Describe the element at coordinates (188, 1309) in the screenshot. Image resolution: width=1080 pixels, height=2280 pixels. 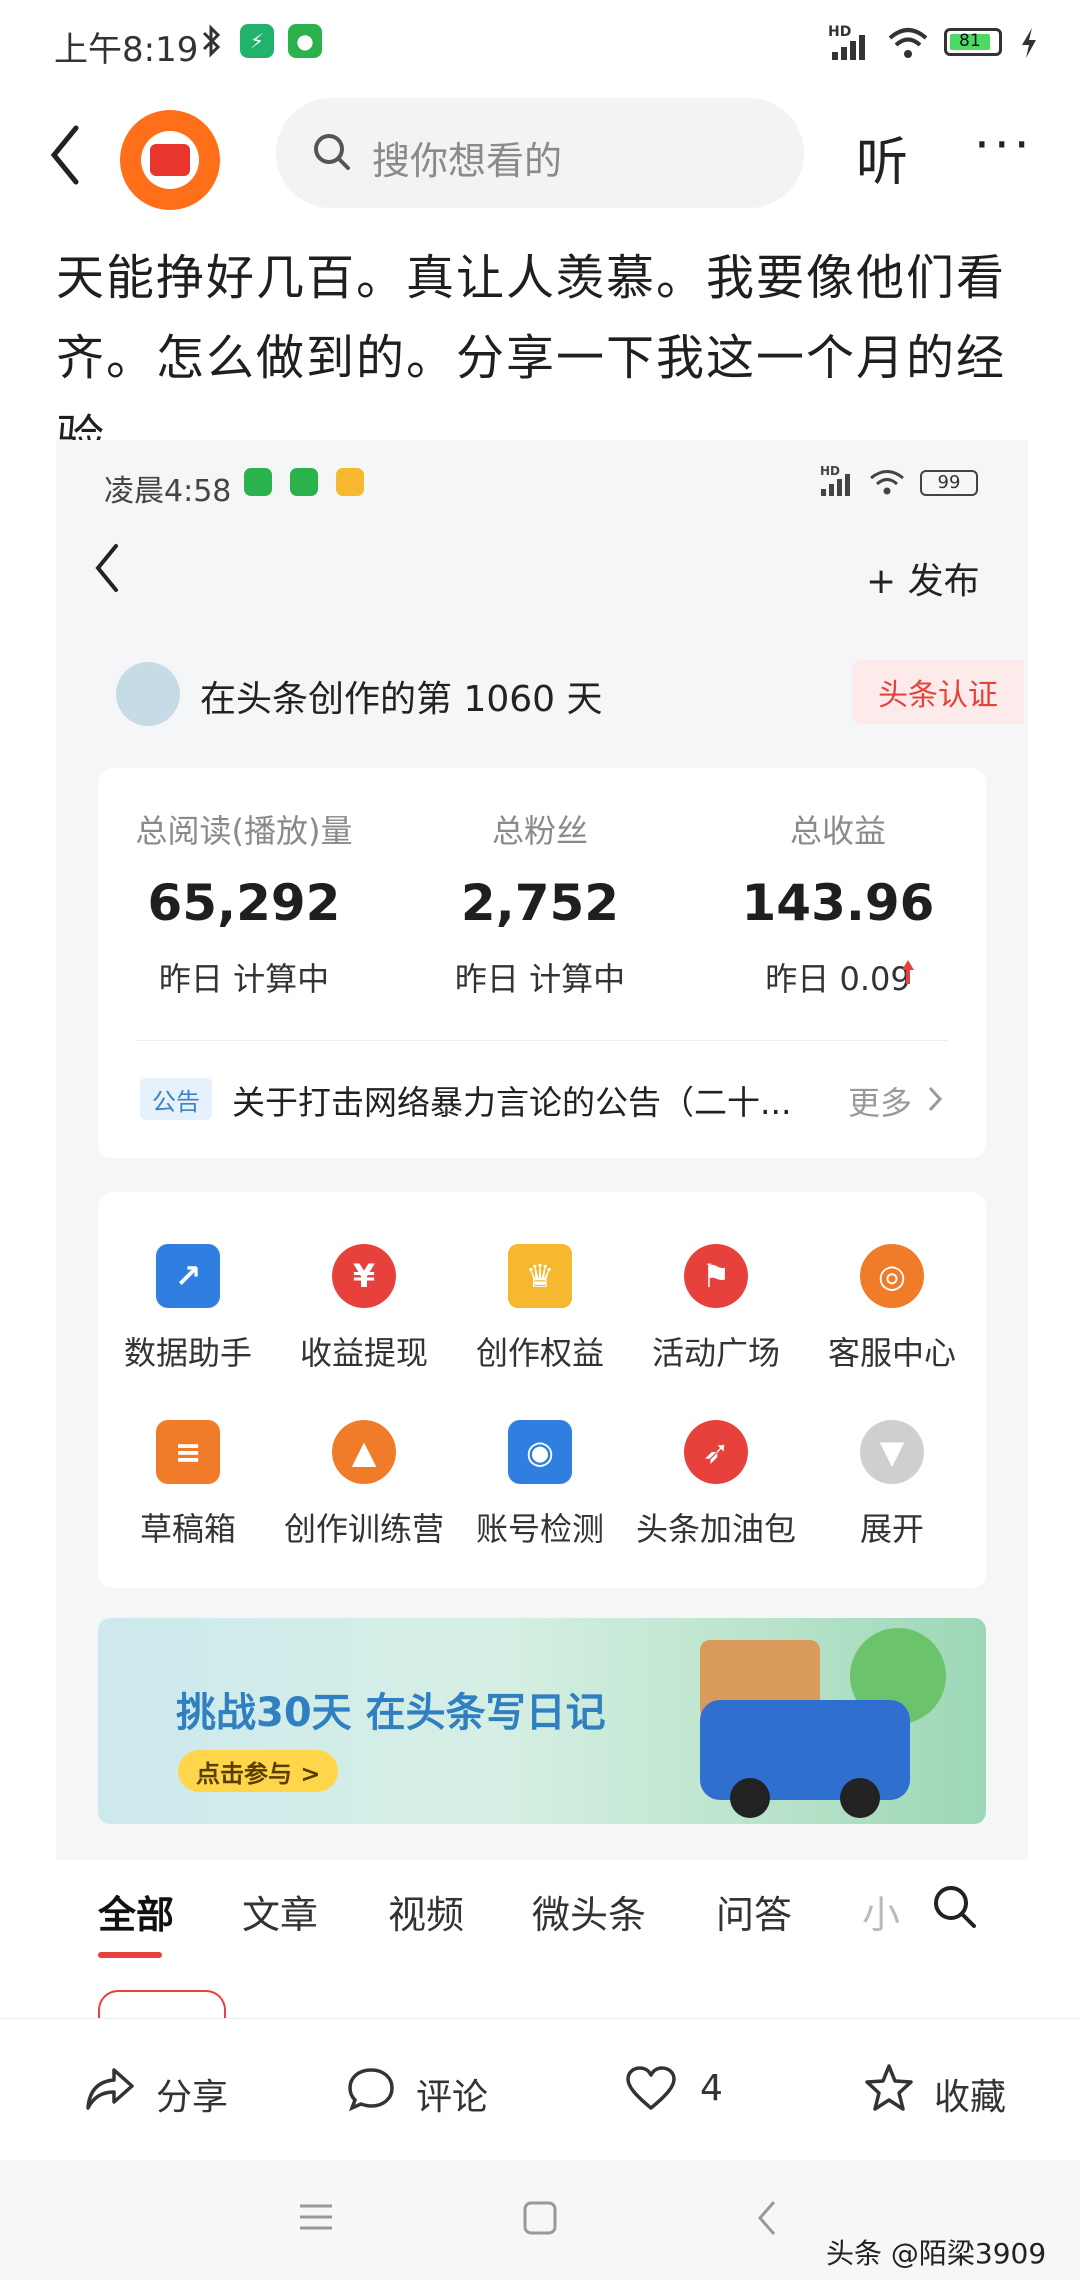
I see `tool-chart: ↗ 数据助手` at that location.